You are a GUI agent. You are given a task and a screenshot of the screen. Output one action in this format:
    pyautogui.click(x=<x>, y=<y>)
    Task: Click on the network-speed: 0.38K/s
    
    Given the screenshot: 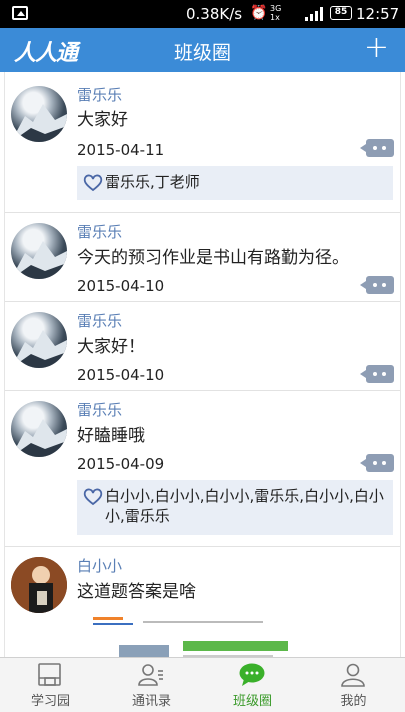 What is the action you would take?
    pyautogui.click(x=214, y=14)
    